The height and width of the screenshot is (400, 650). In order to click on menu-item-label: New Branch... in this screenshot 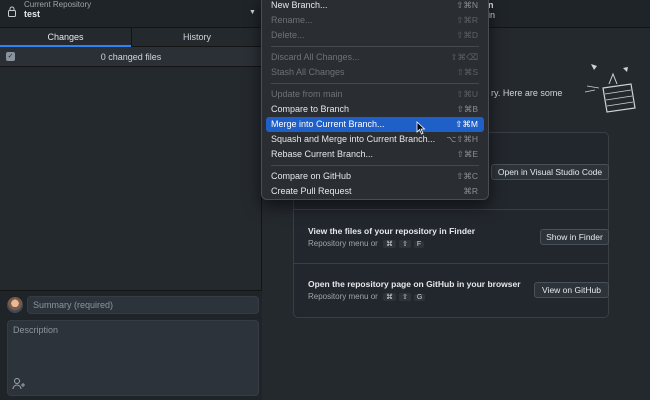, I will do `click(299, 5)`.